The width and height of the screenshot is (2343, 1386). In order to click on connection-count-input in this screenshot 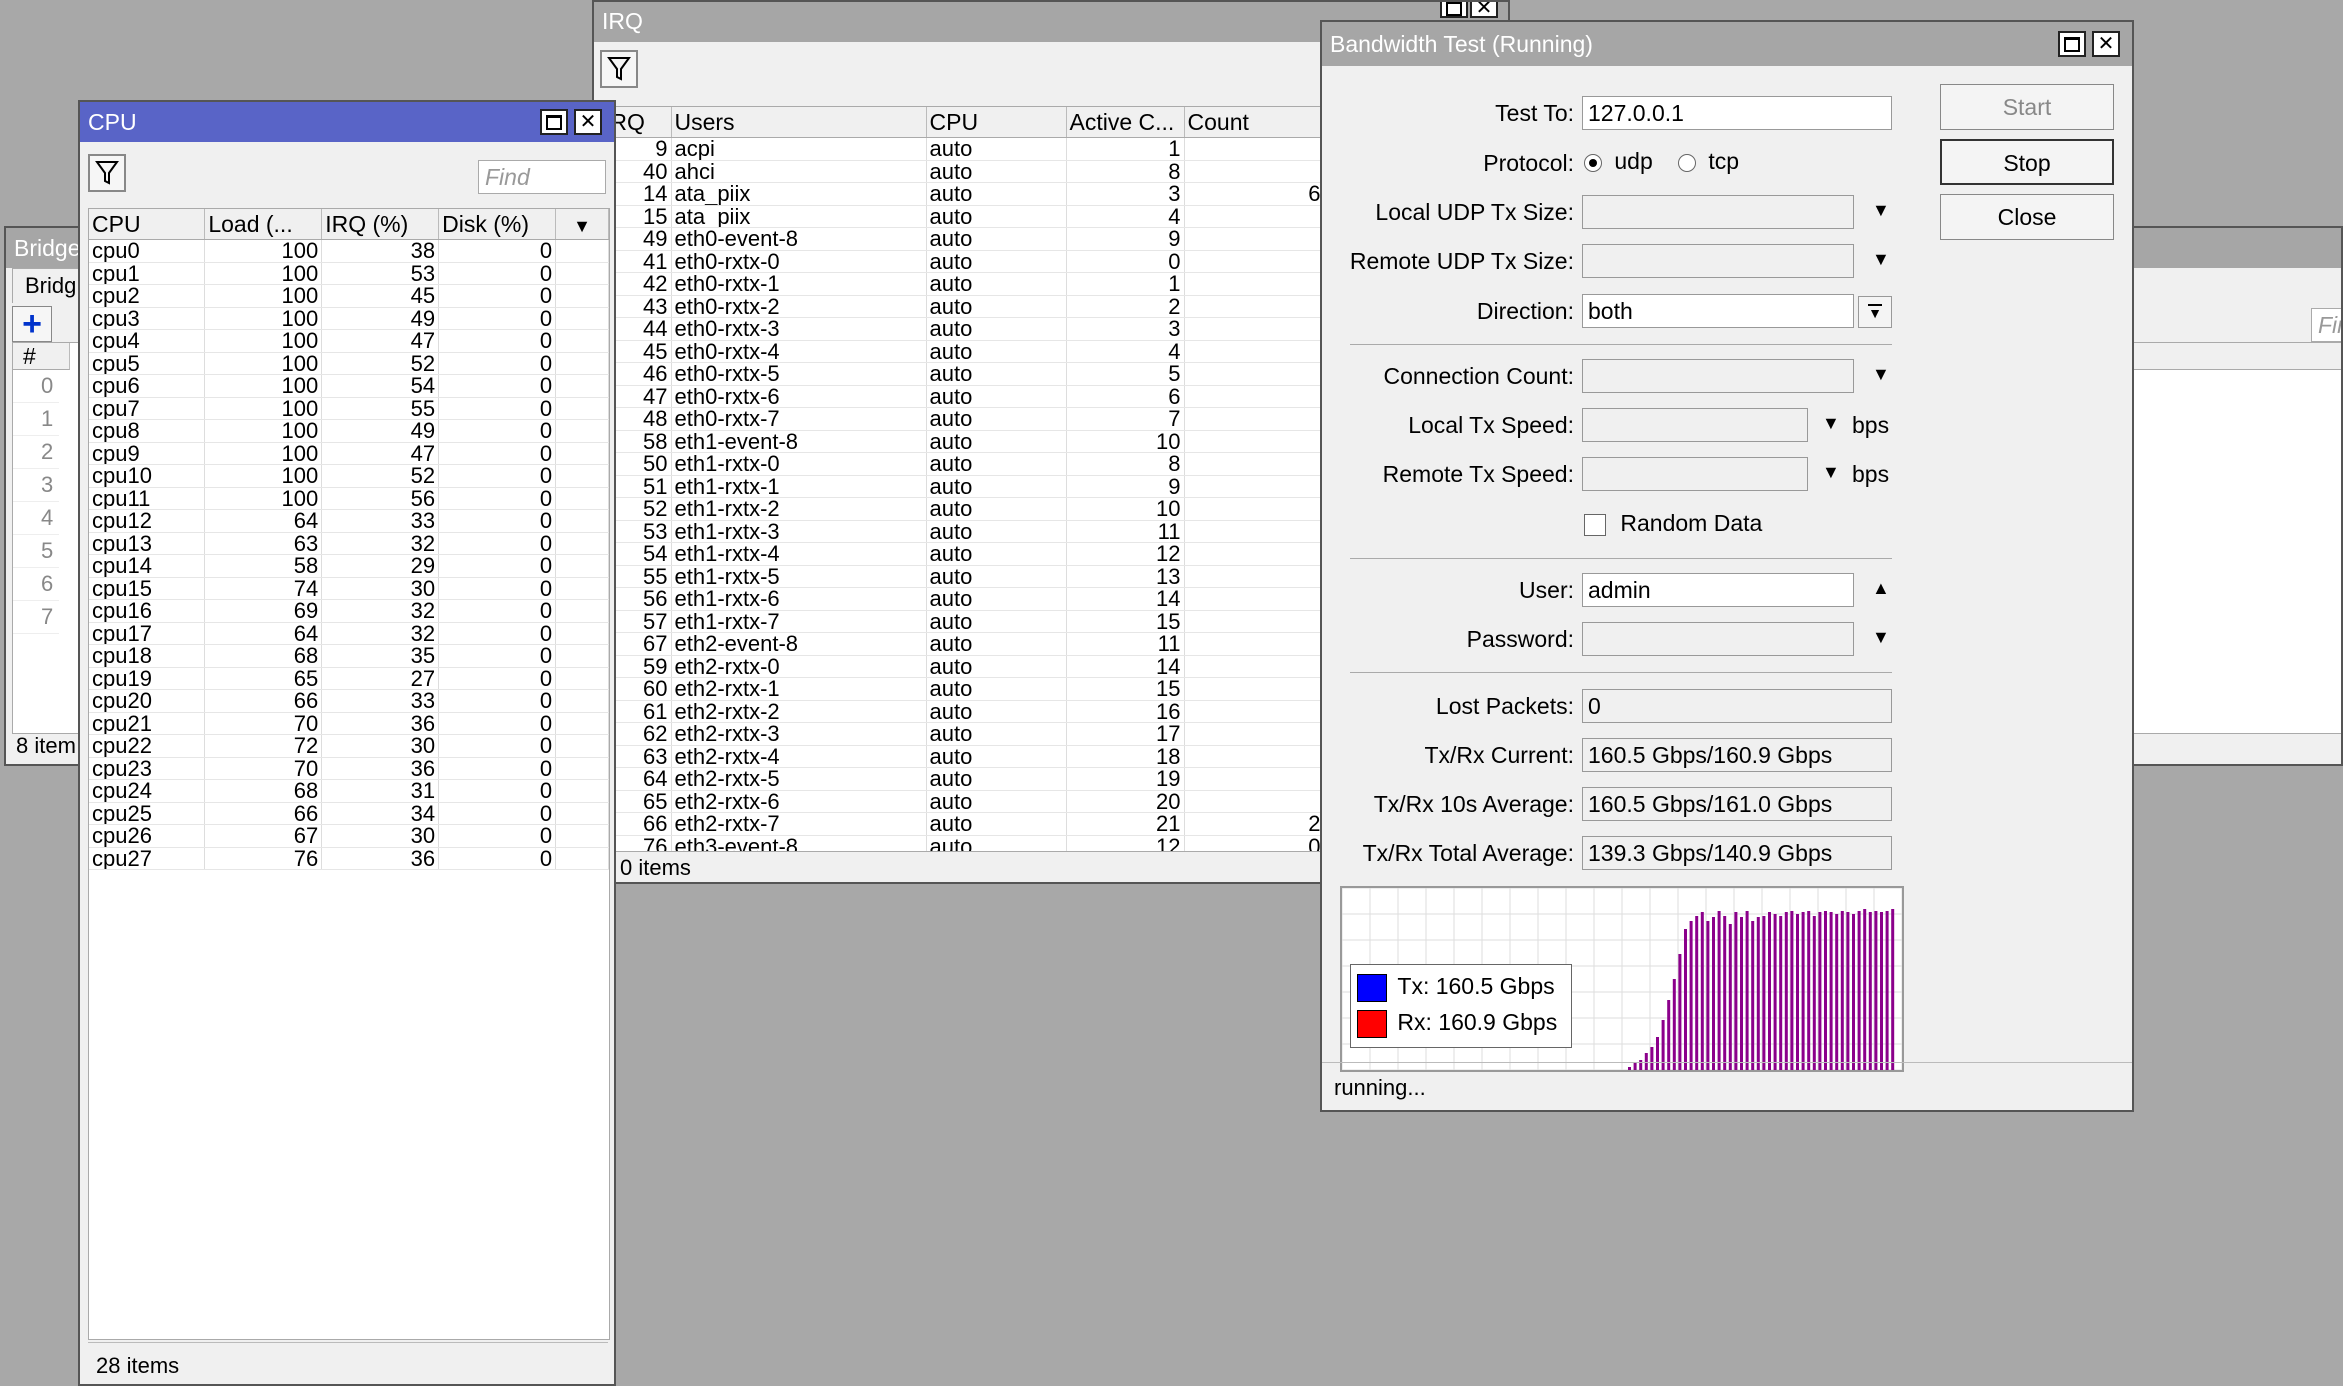, I will do `click(1718, 376)`.